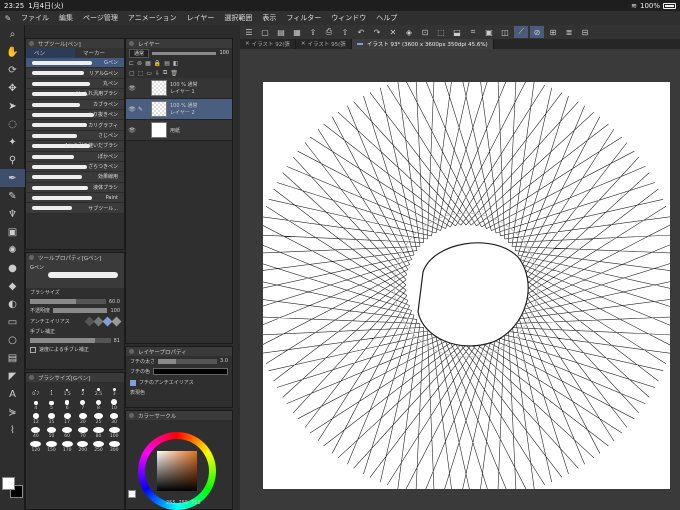 Image resolution: width=680 pixels, height=510 pixels. Describe the element at coordinates (537, 32) in the screenshot. I see `special-ruler-icon: ⊘` at that location.